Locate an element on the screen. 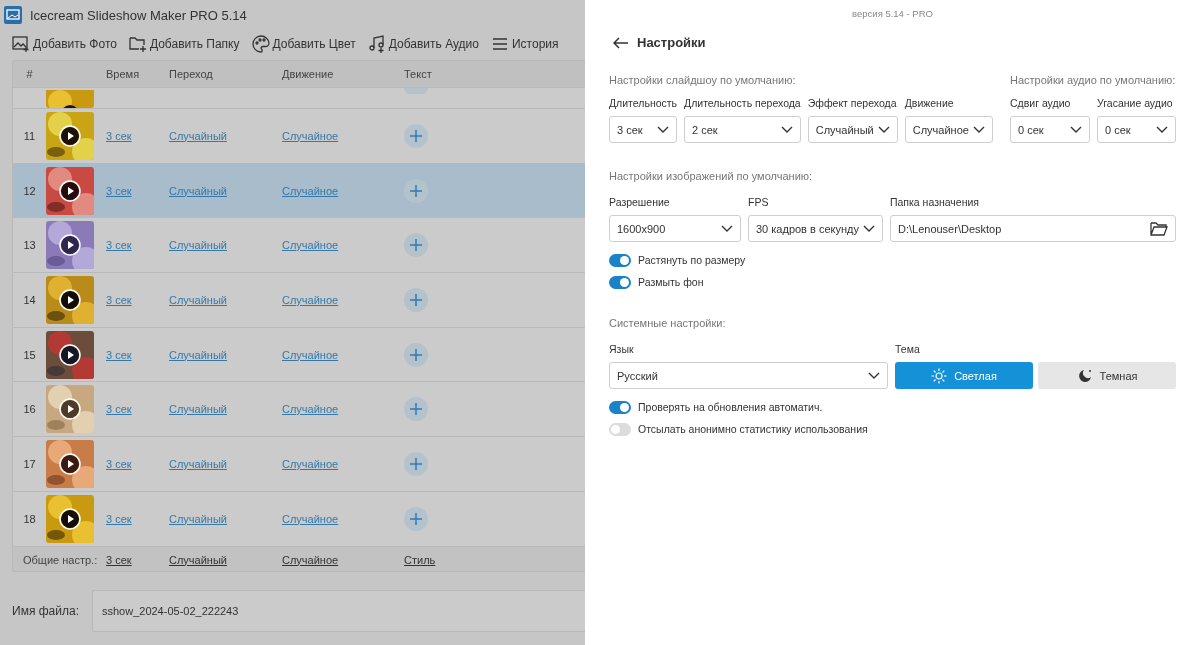 Image resolution: width=1200 pixels, height=645 pixels. transition-link: Случайный is located at coordinates (198, 559).